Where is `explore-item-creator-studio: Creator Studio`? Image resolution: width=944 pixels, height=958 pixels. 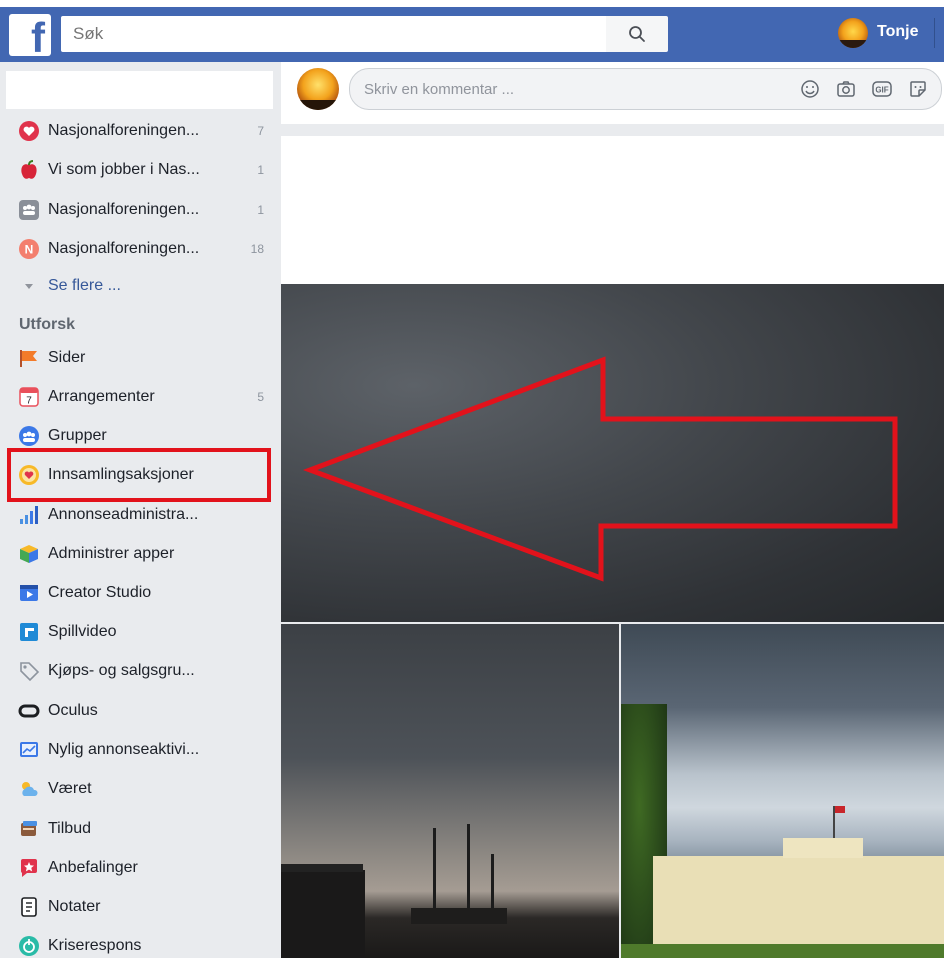
explore-item-creator-studio: Creator Studio is located at coordinates (141, 593).